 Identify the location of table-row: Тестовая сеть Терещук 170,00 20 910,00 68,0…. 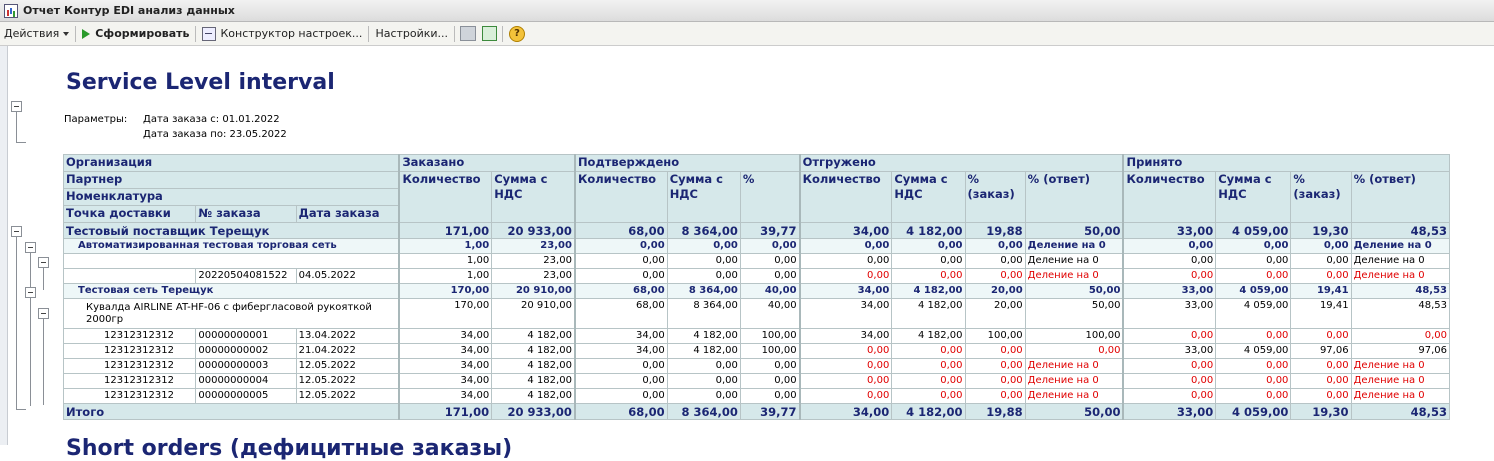
(757, 291).